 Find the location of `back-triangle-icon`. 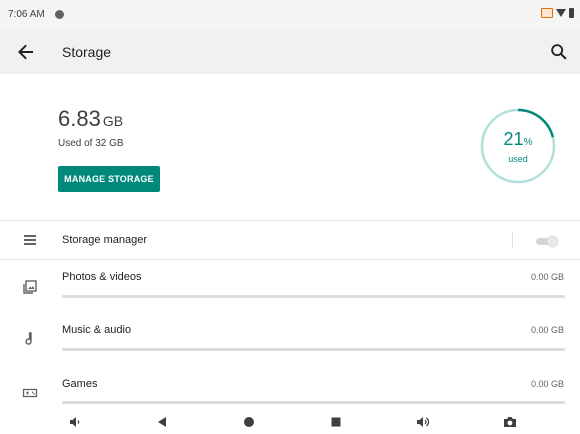

back-triangle-icon is located at coordinates (162, 422).